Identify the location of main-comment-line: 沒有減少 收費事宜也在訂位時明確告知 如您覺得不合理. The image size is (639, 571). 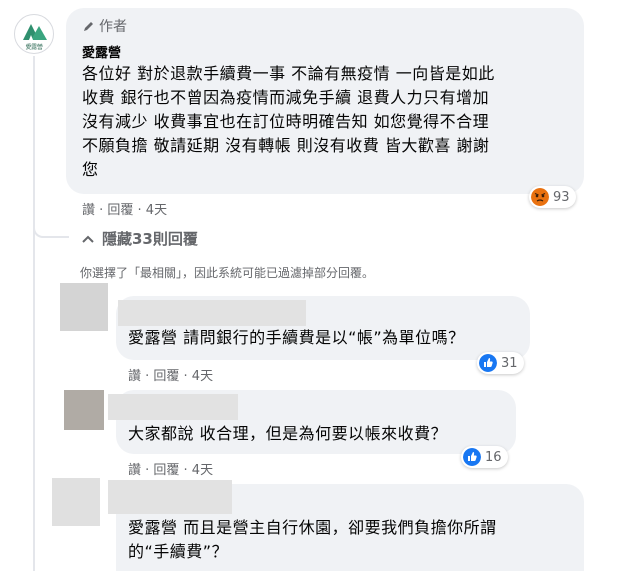
(286, 121).